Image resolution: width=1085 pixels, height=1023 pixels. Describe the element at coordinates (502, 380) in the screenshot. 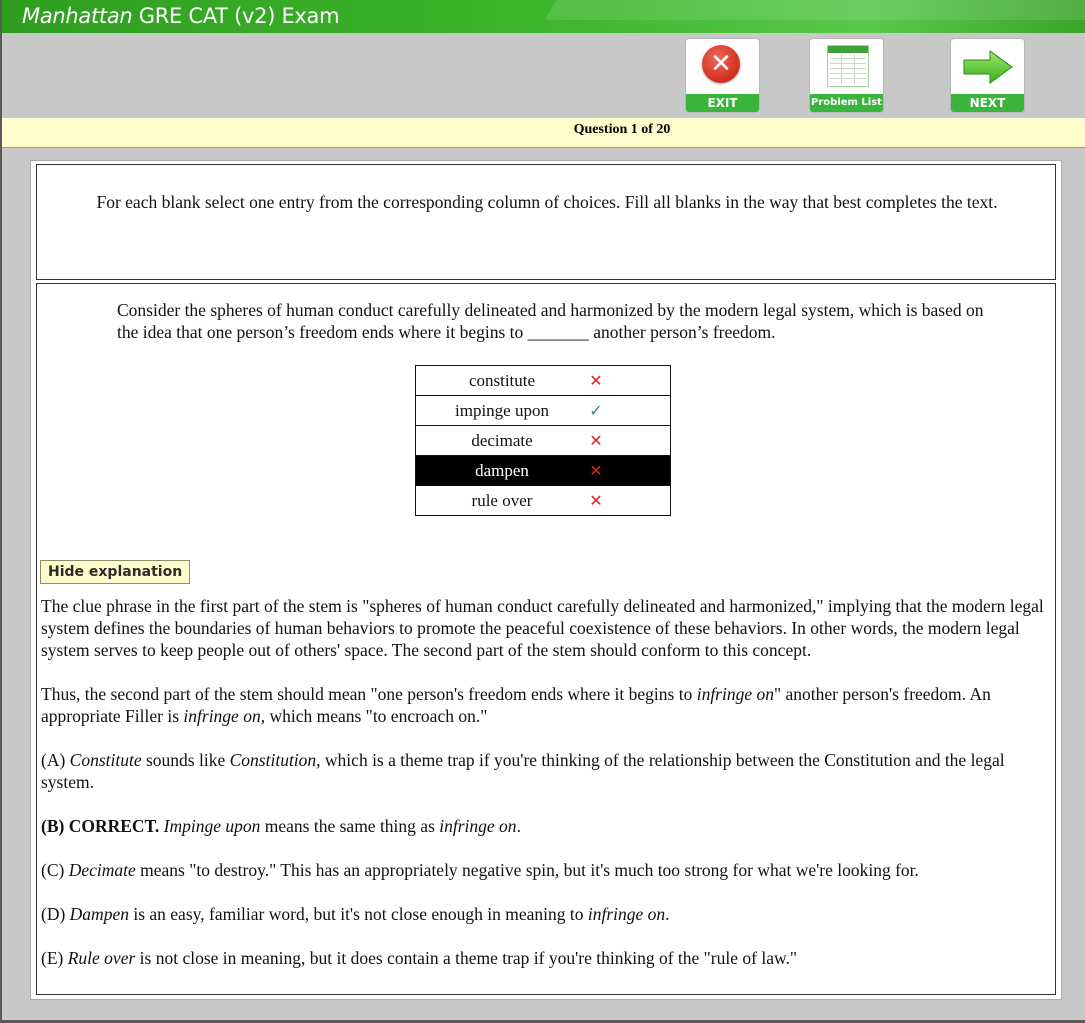

I see `choice-label: constitute` at that location.